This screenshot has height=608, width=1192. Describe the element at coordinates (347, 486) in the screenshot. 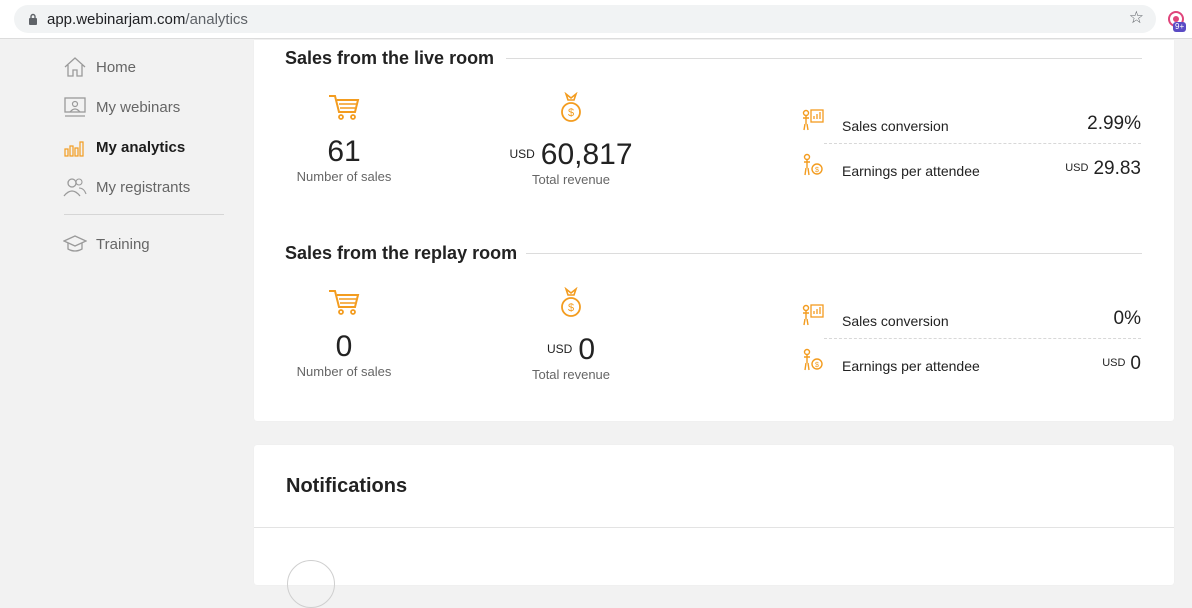

I see `notifications-title: Notifications` at that location.